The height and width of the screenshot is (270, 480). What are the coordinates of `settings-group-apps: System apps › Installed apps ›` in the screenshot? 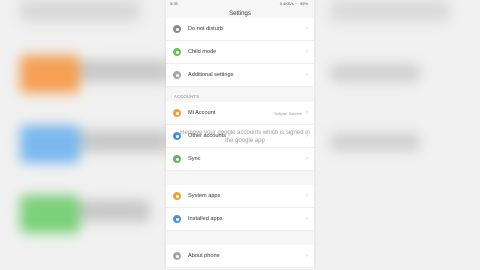 It's located at (240, 208).